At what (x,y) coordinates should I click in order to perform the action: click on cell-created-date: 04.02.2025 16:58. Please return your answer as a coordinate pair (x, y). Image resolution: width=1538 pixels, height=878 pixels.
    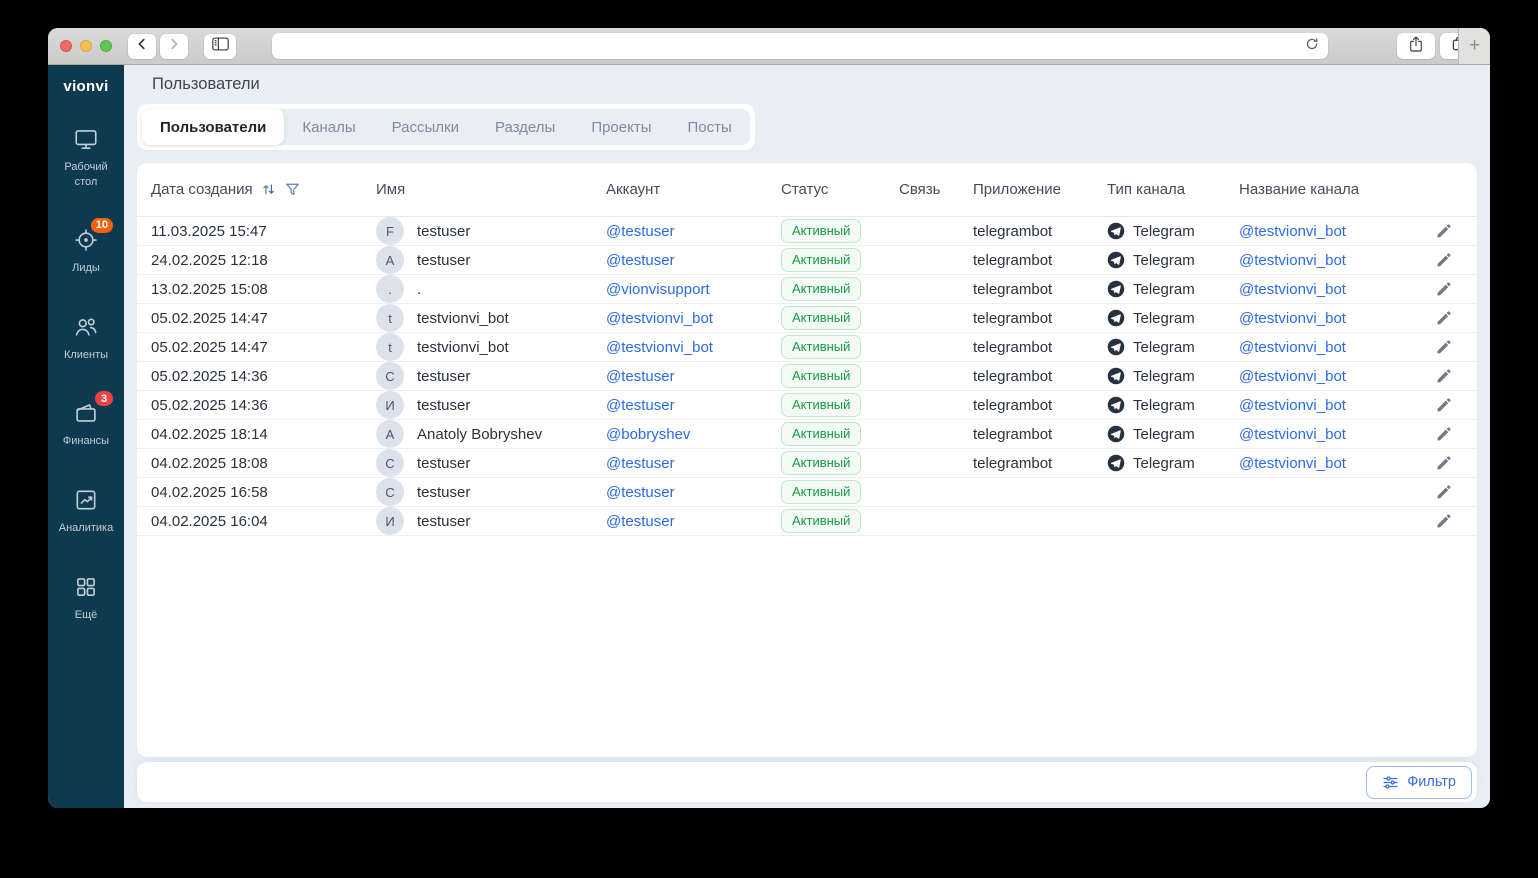
    Looking at the image, I should click on (209, 492).